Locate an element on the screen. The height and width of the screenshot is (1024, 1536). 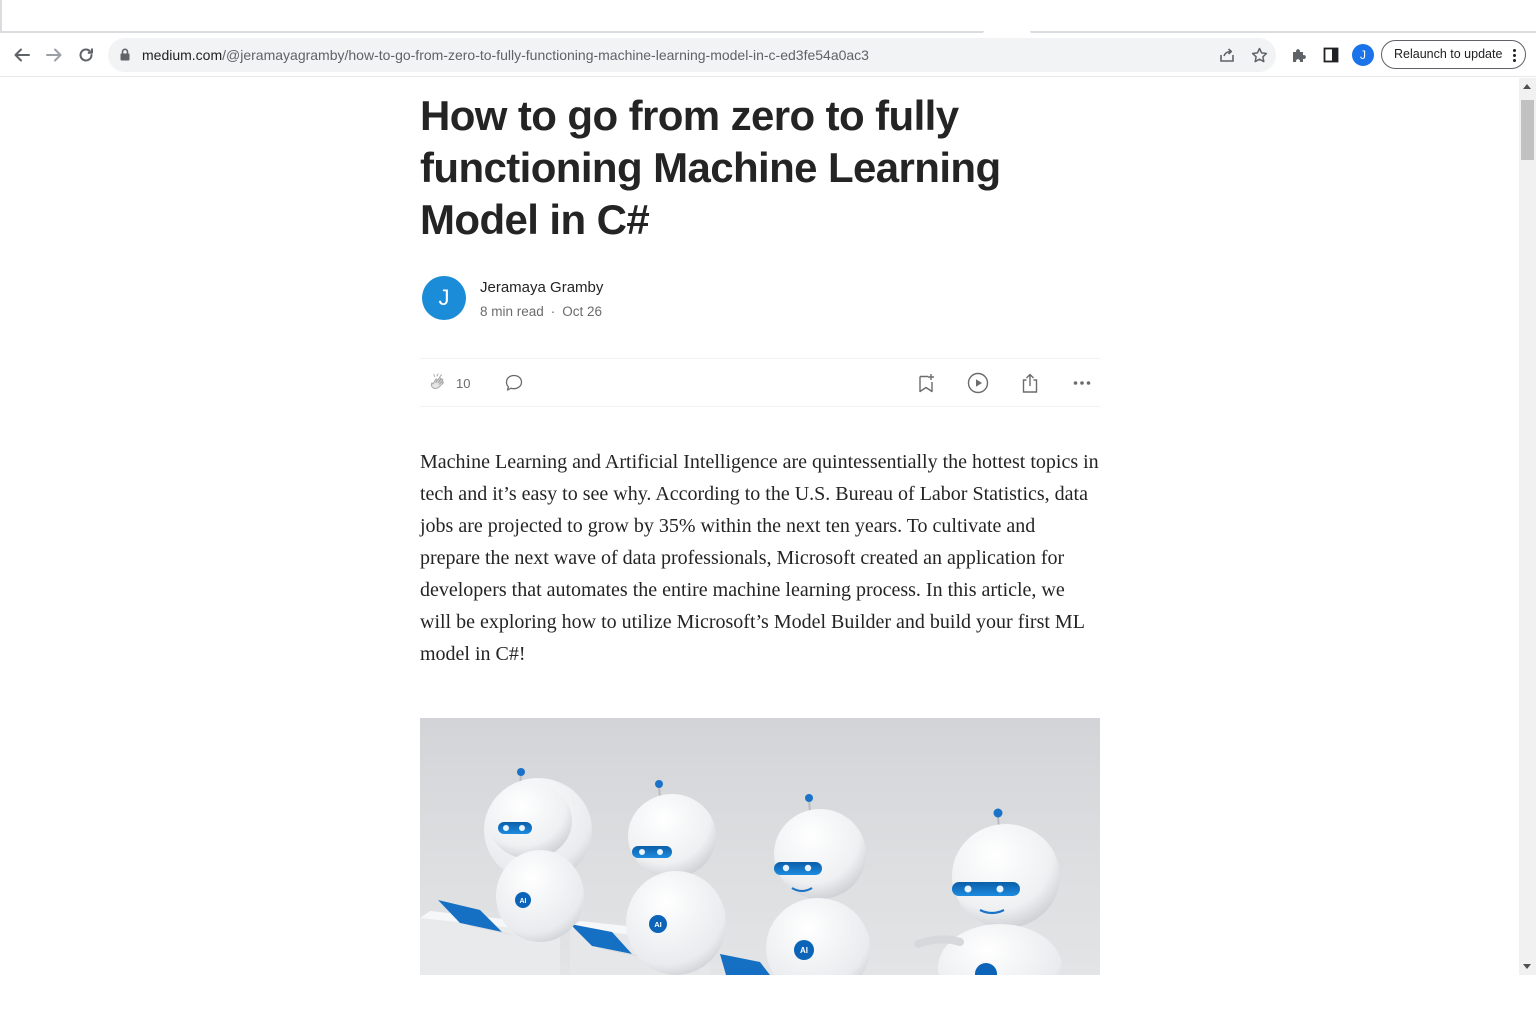
reload-icon is located at coordinates (86, 55).